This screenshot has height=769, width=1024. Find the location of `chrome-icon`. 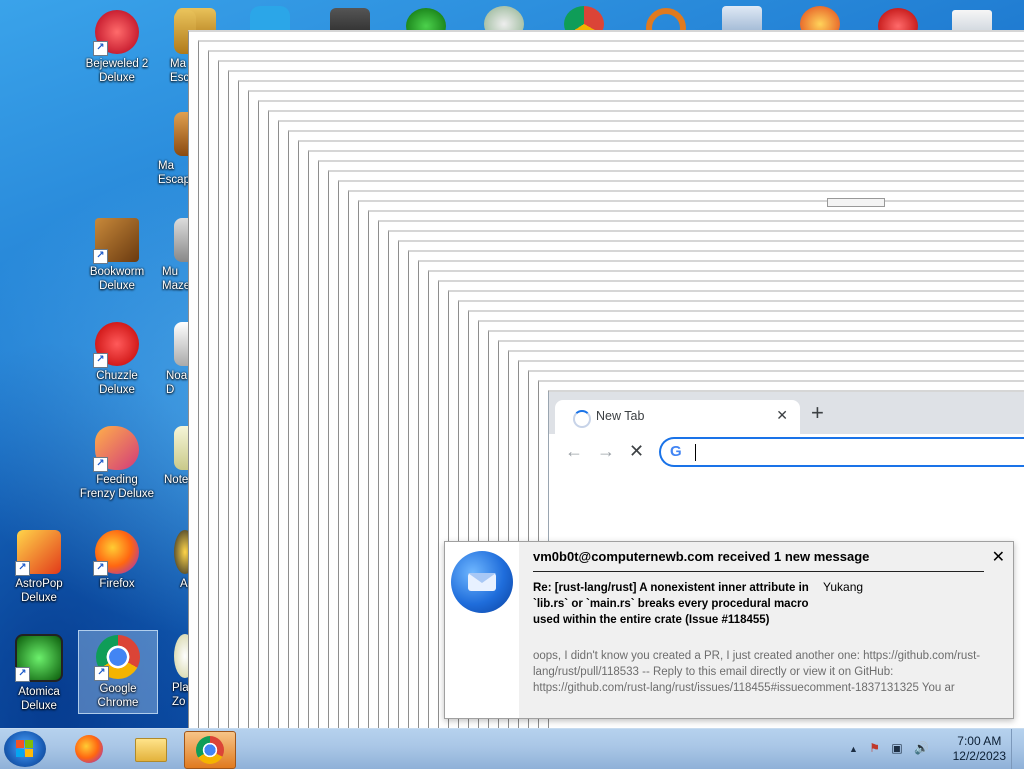

chrome-icon is located at coordinates (210, 750).